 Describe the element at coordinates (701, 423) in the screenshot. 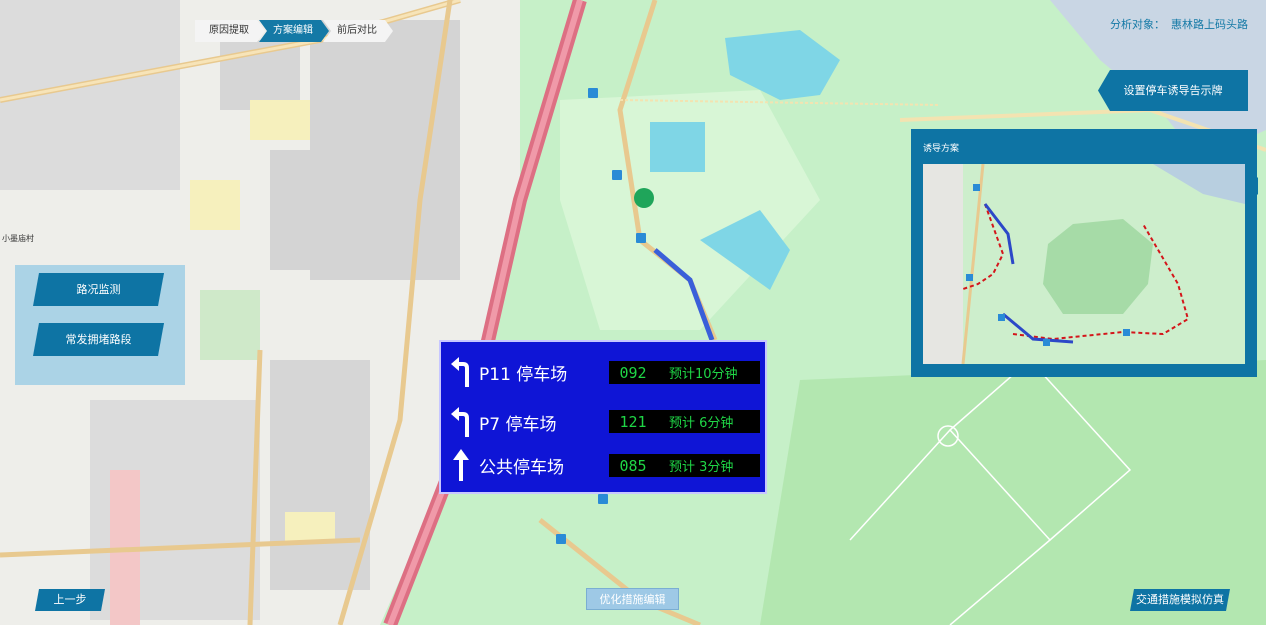

I see `sign-eta: 预计 6分钟` at that location.